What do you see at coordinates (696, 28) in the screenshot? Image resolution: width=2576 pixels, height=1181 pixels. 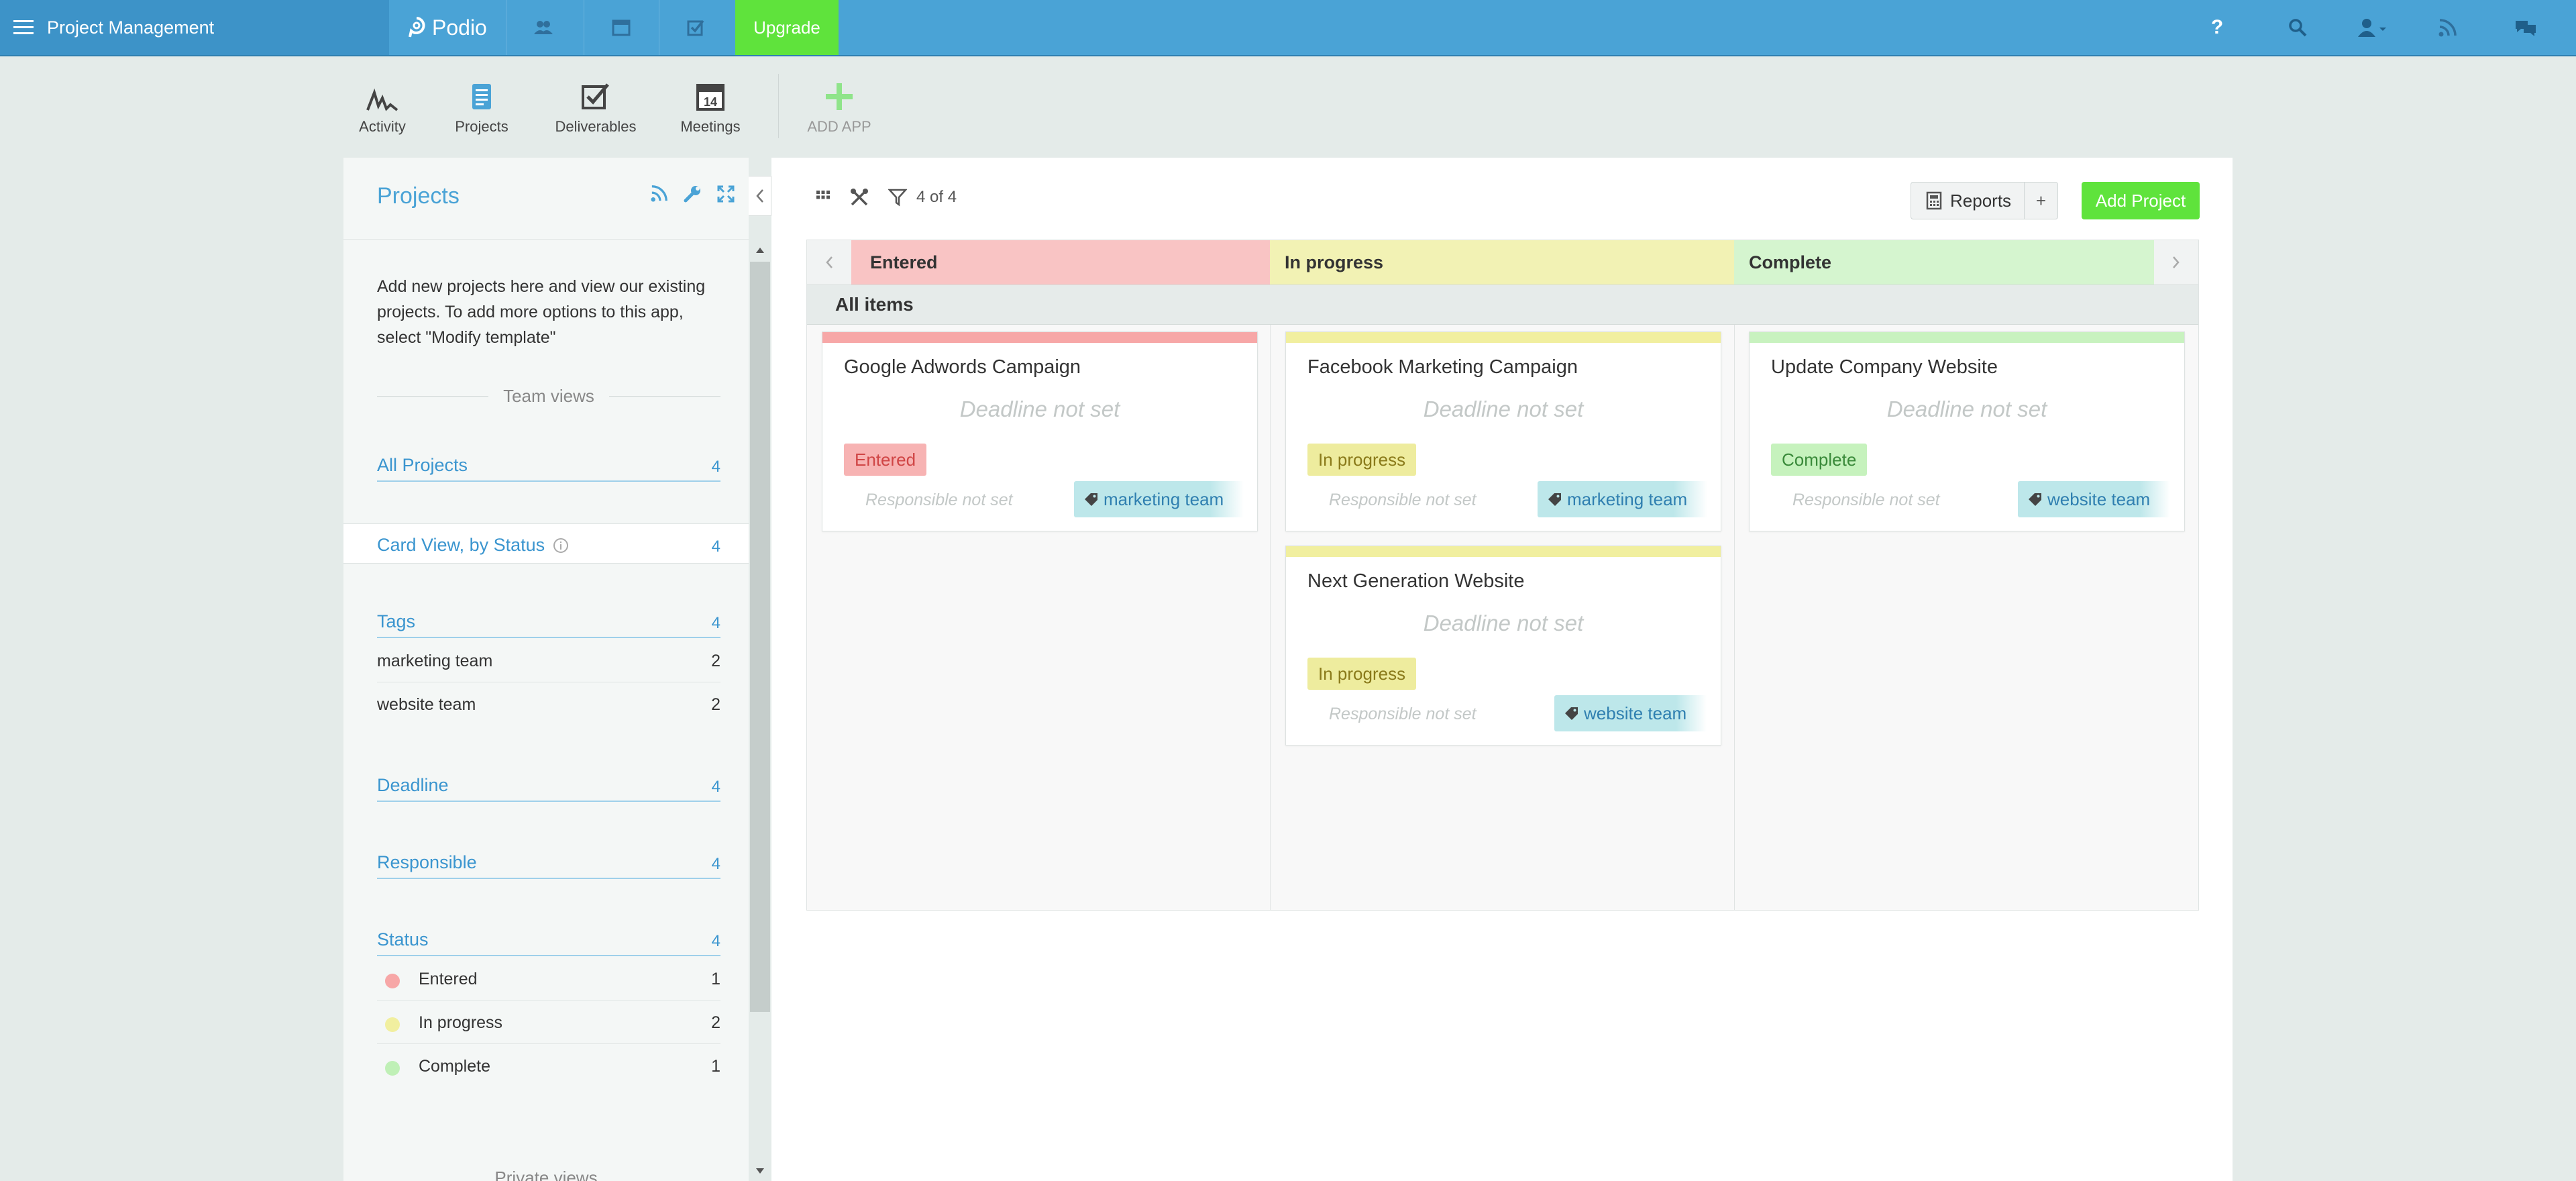 I see `tasks-button` at bounding box center [696, 28].